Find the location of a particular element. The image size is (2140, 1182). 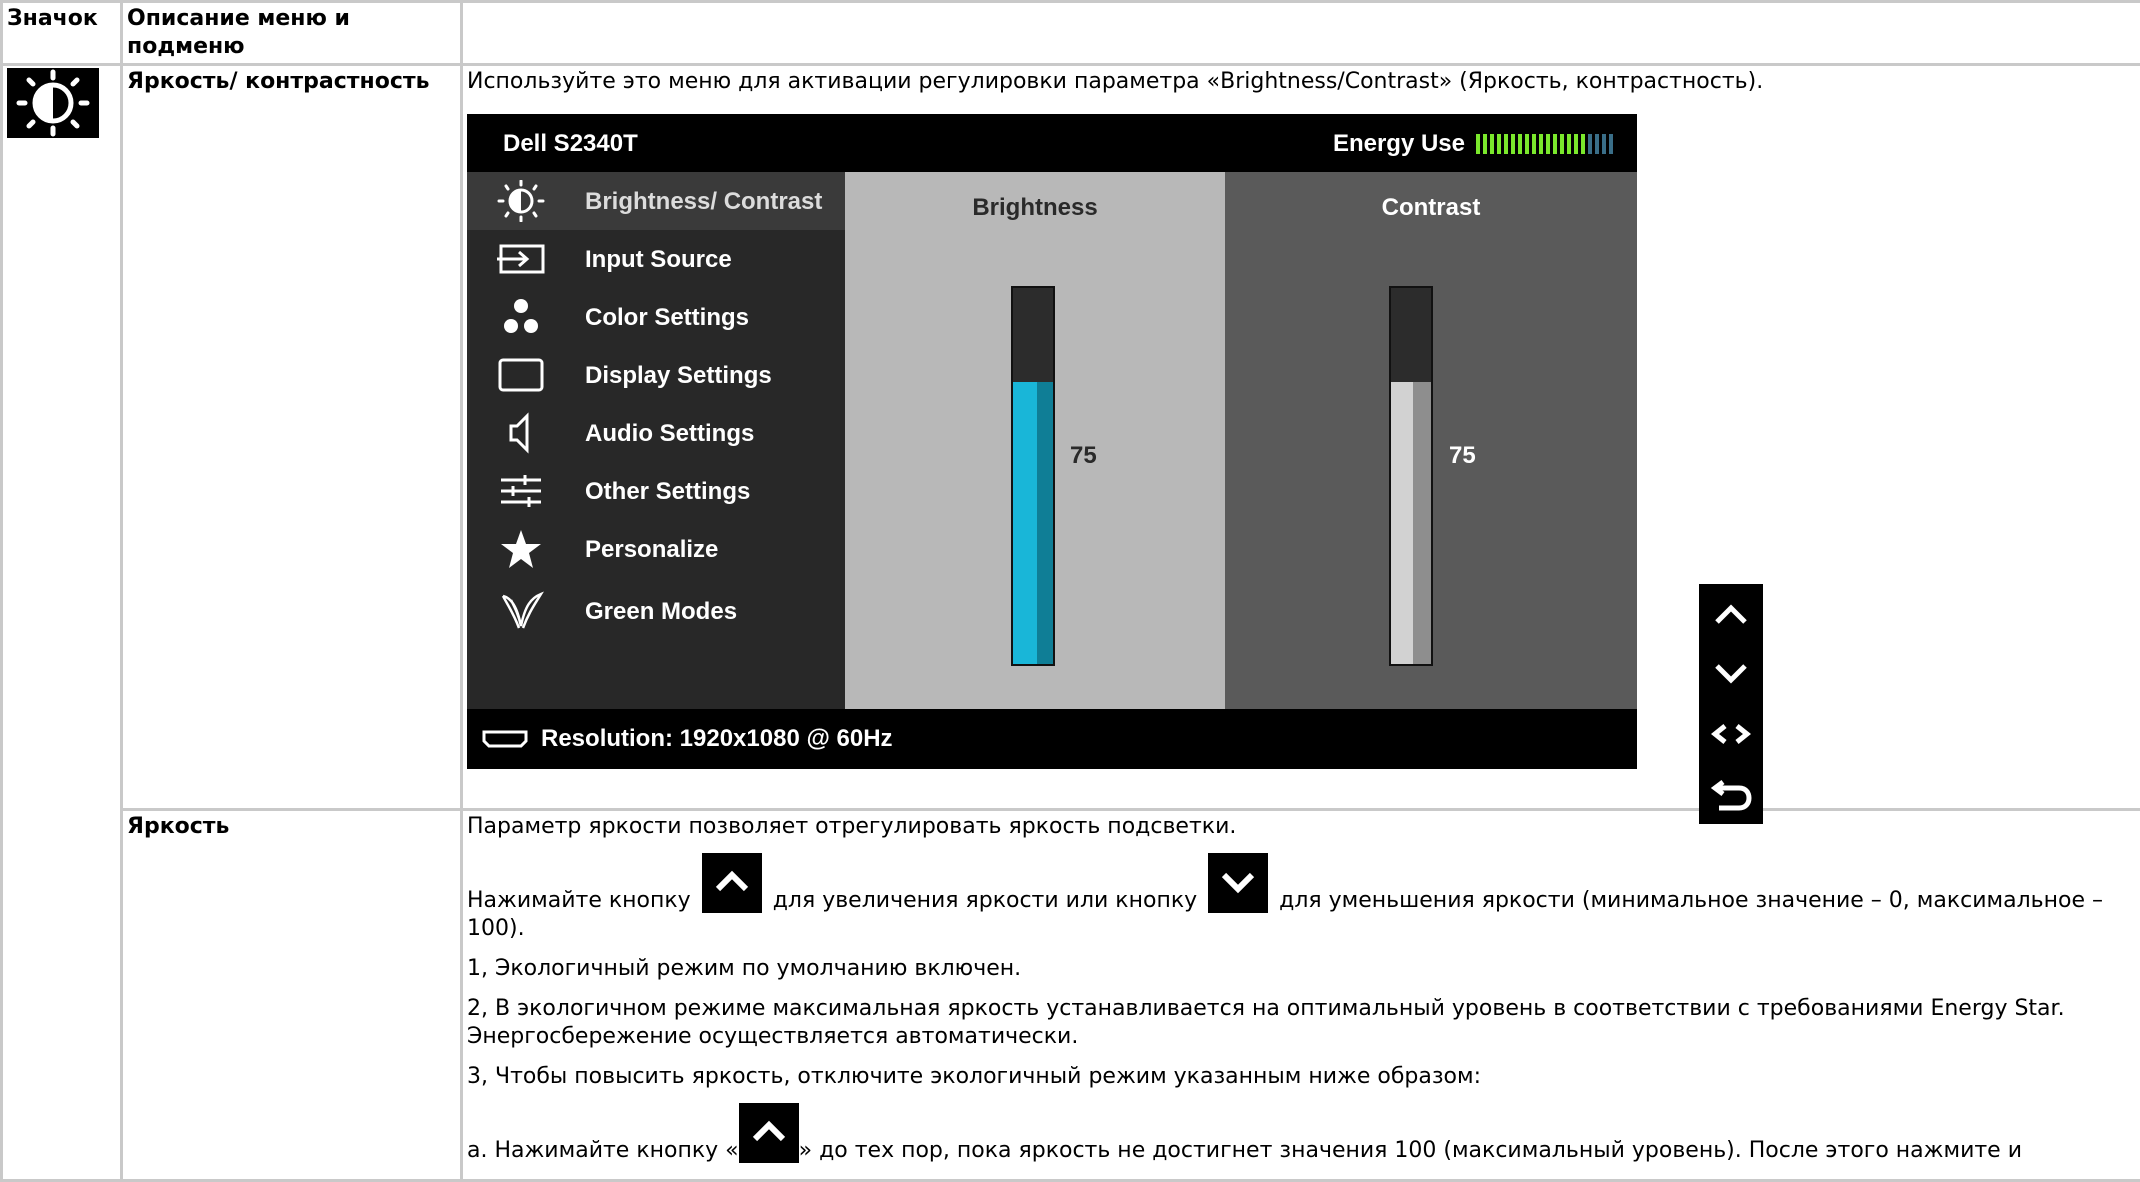

energy-label: Energy Use is located at coordinates (1399, 144).